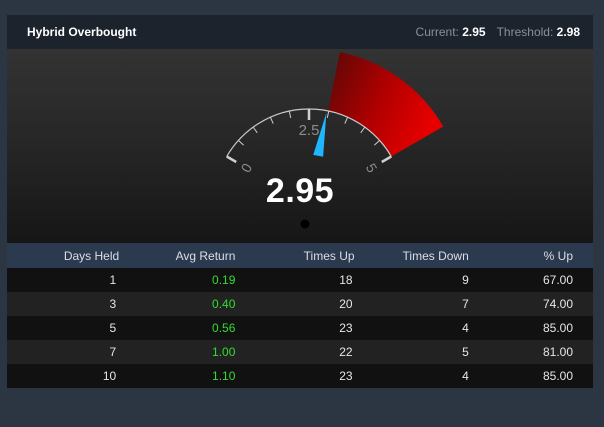 Image resolution: width=604 pixels, height=427 pixels. Describe the element at coordinates (385, 104) in the screenshot. I see `threshold-zone` at that location.